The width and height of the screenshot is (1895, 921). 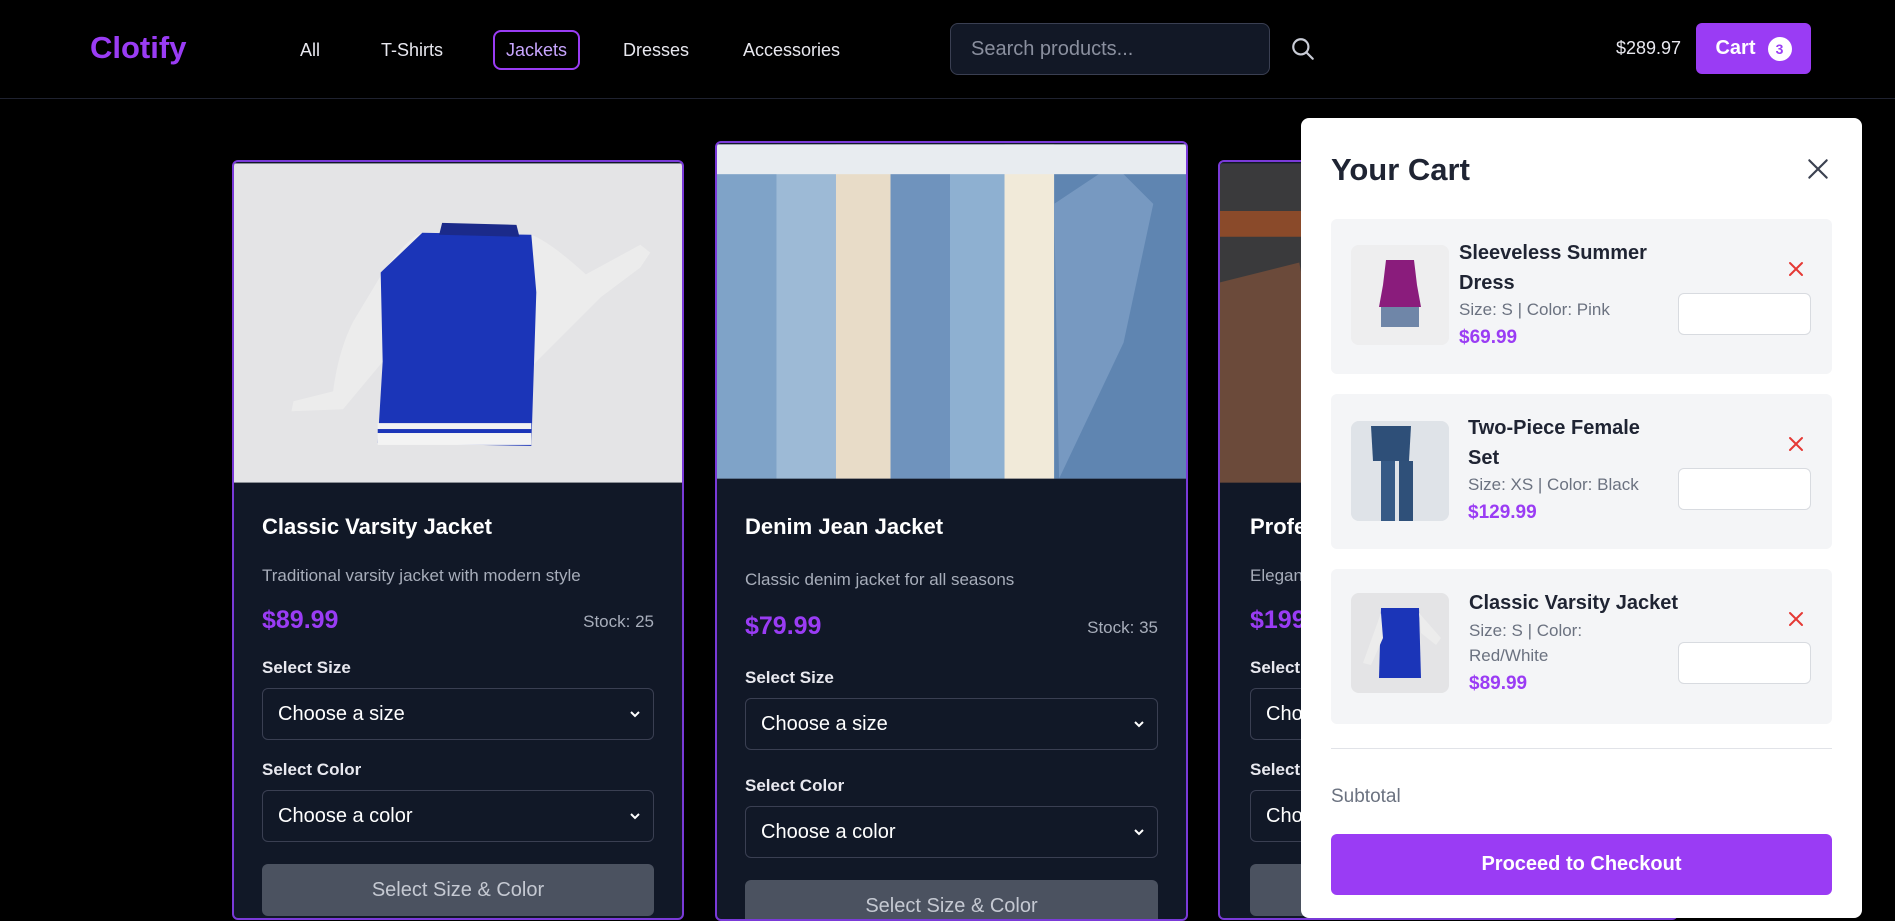 I want to click on nav-item-t-shirts: T-Shirts, so click(x=412, y=50).